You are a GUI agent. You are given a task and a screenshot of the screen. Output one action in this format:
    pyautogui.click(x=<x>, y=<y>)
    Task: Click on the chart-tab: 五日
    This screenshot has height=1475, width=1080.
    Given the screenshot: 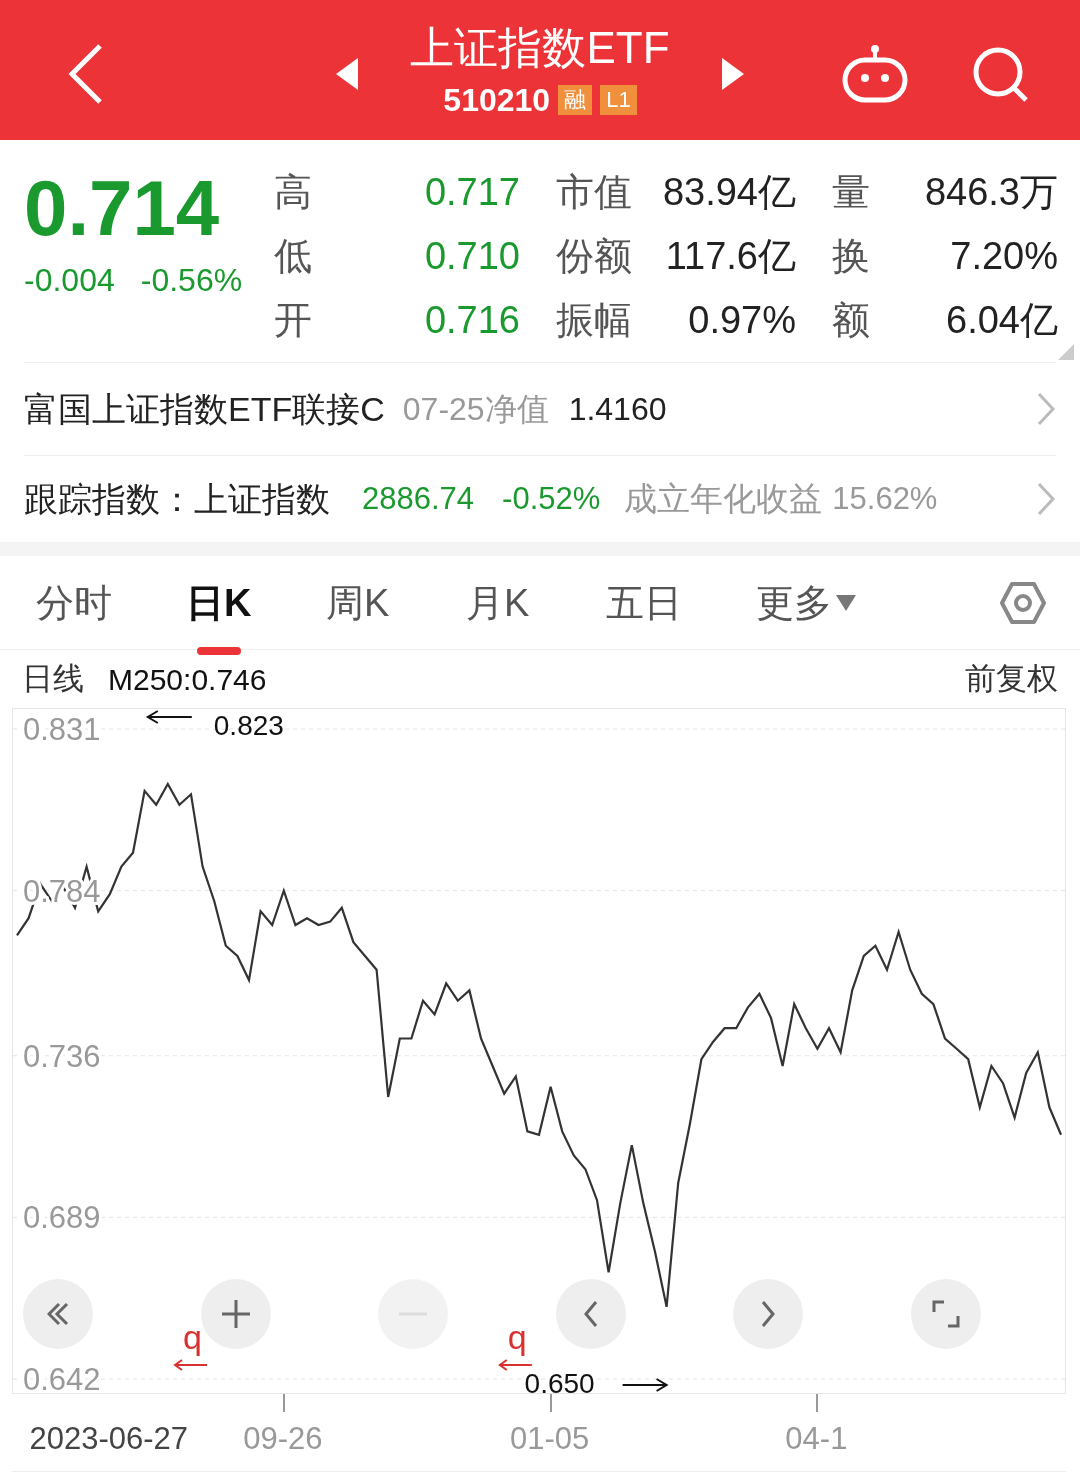 What is the action you would take?
    pyautogui.click(x=644, y=602)
    